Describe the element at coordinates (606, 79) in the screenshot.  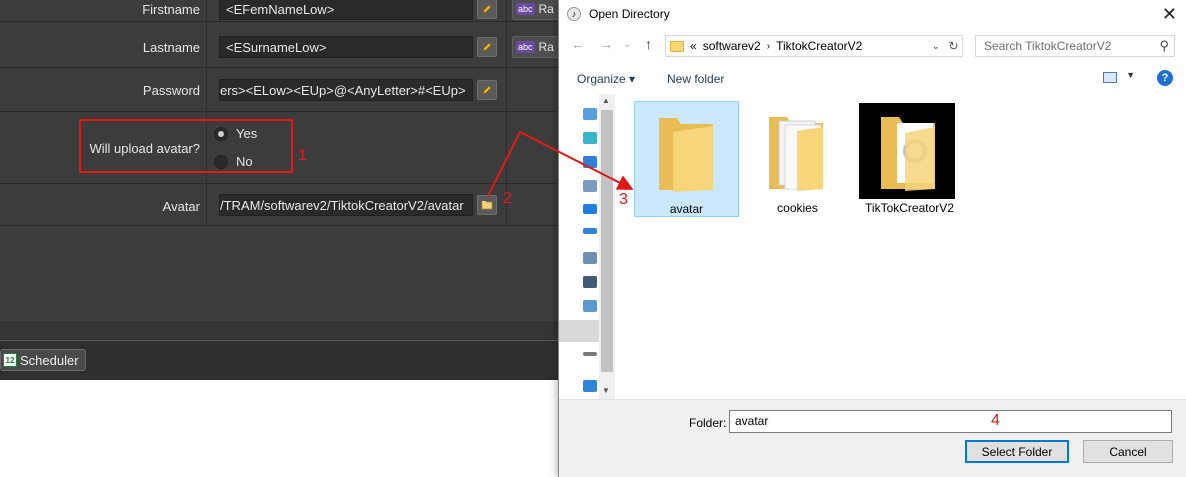
I see `organize-menu: Organize ▾` at that location.